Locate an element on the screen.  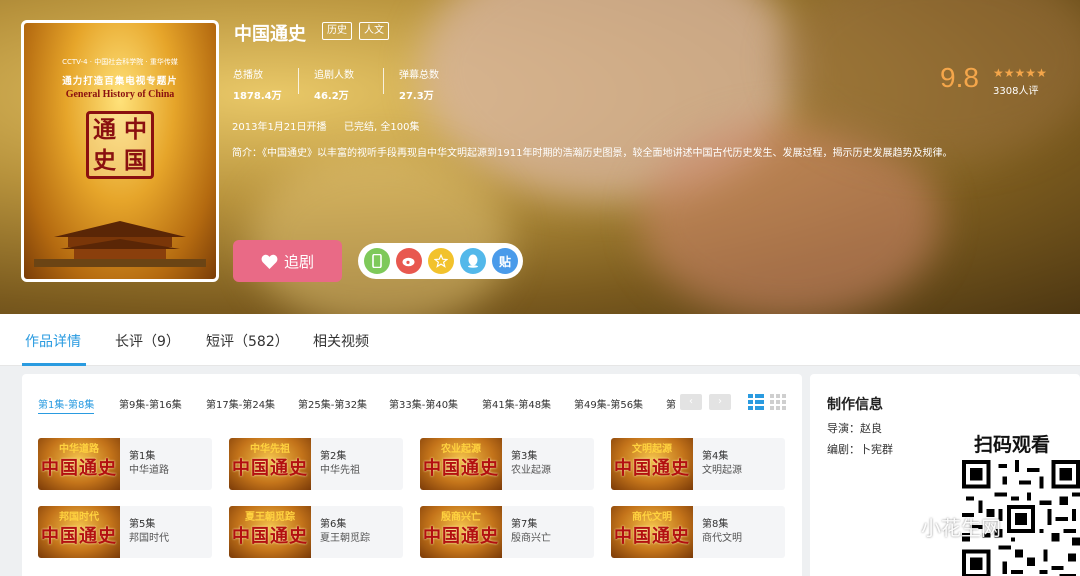
episode-title: 邦国时代 is located at coordinates (149, 538).